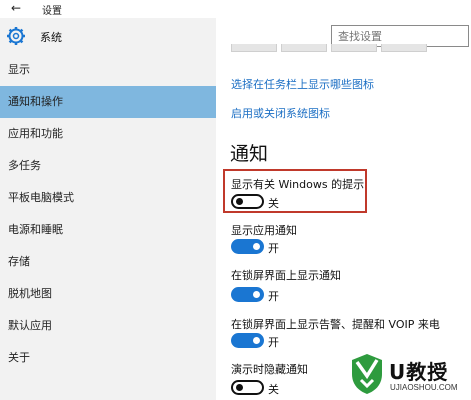 The image size is (471, 400). I want to click on section-title: 通知, so click(249, 154).